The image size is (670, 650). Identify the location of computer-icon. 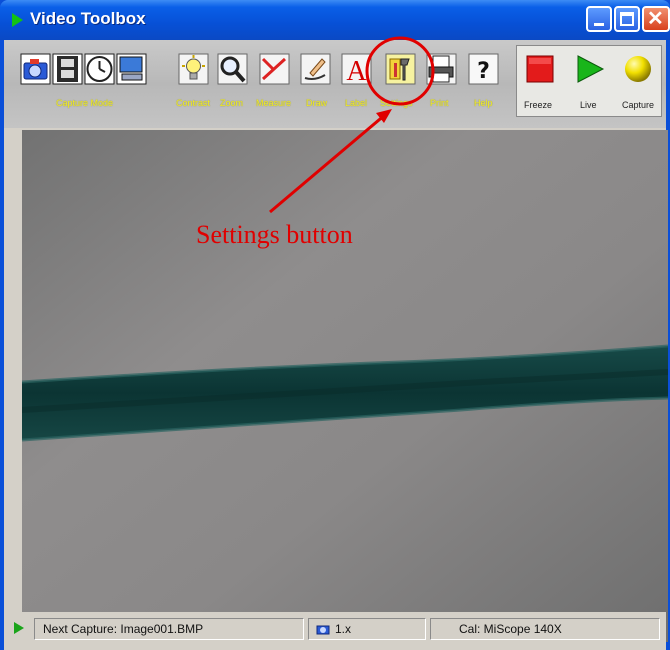
(131, 69).